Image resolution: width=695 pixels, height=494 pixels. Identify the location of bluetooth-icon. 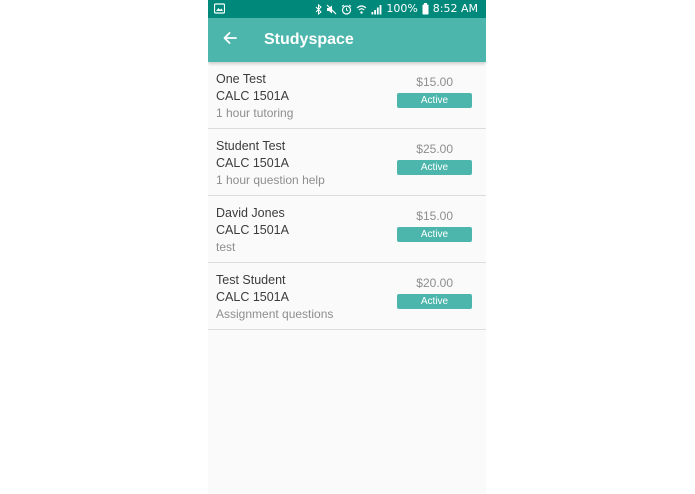
(319, 9).